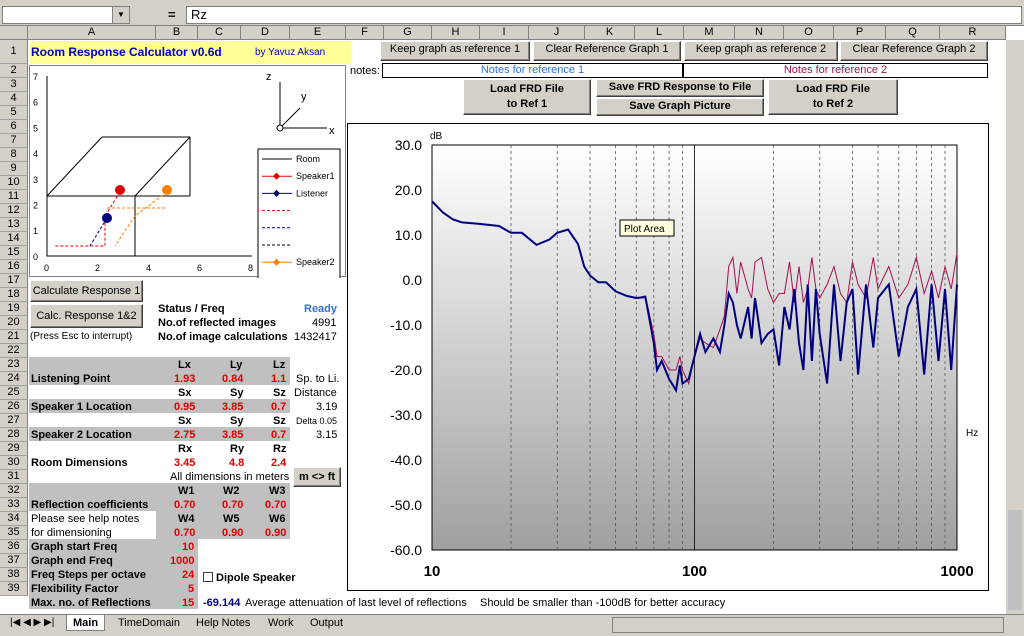 The image size is (1024, 636). Describe the element at coordinates (232, 435) in the screenshot. I see `sp2-y: 3.85` at that location.